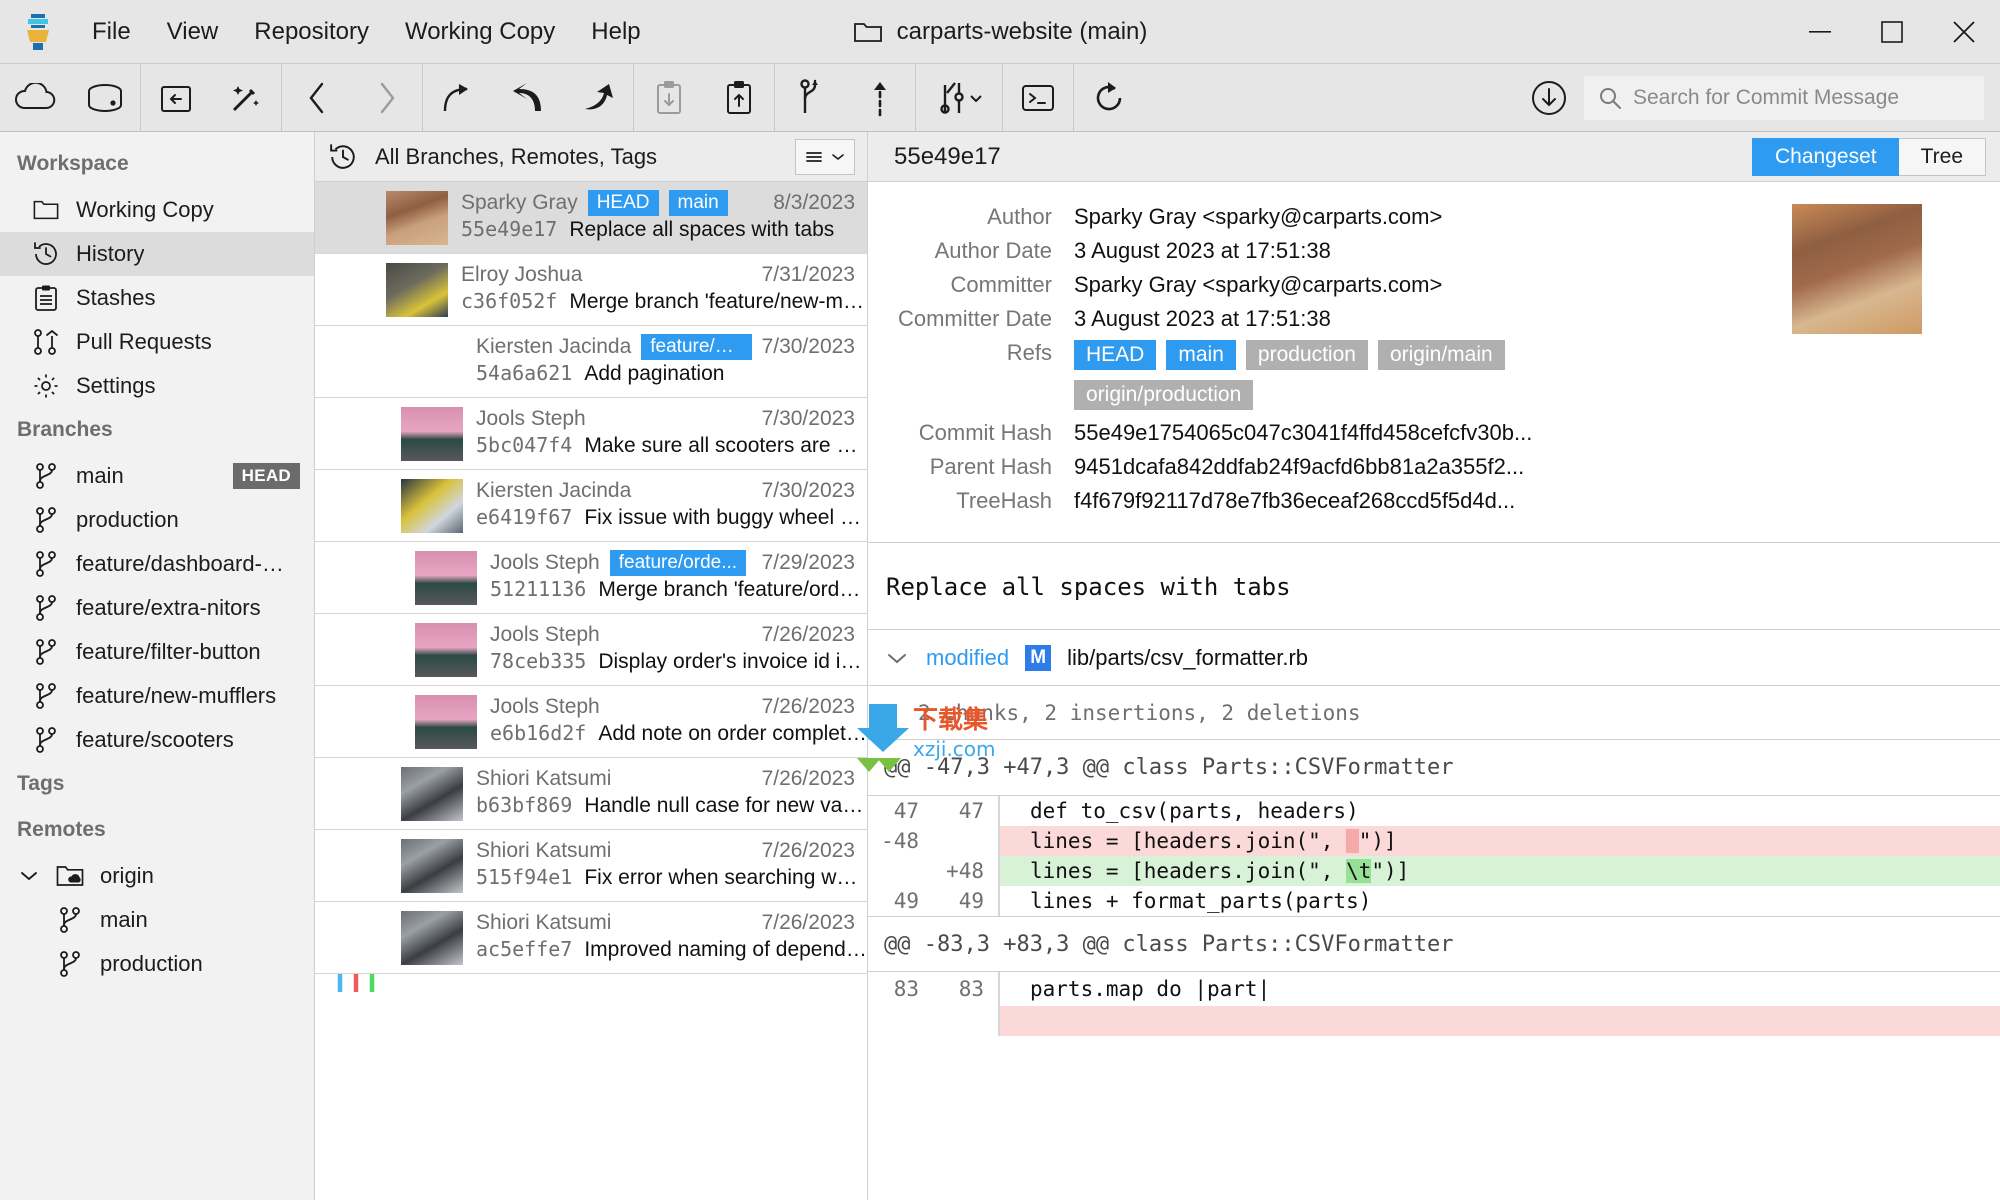 Image resolution: width=2000 pixels, height=1200 pixels. I want to click on sidebar-branch-feature-filter-button: feature/filter-button, so click(157, 652).